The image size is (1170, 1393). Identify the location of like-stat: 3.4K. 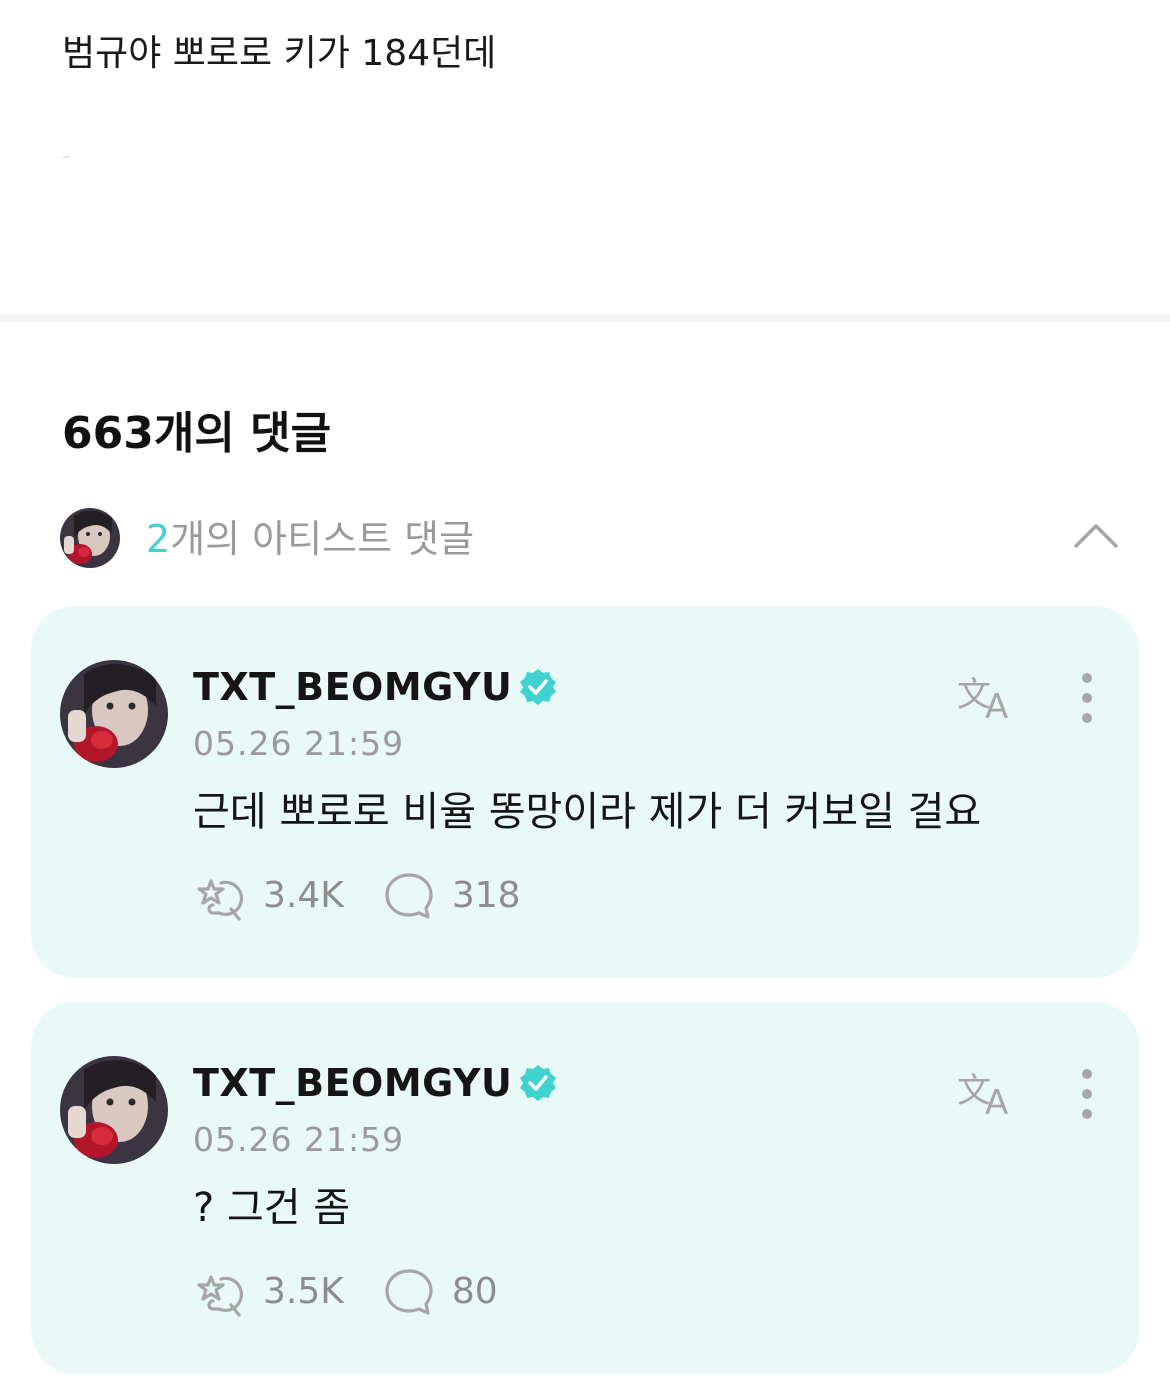
(268, 896).